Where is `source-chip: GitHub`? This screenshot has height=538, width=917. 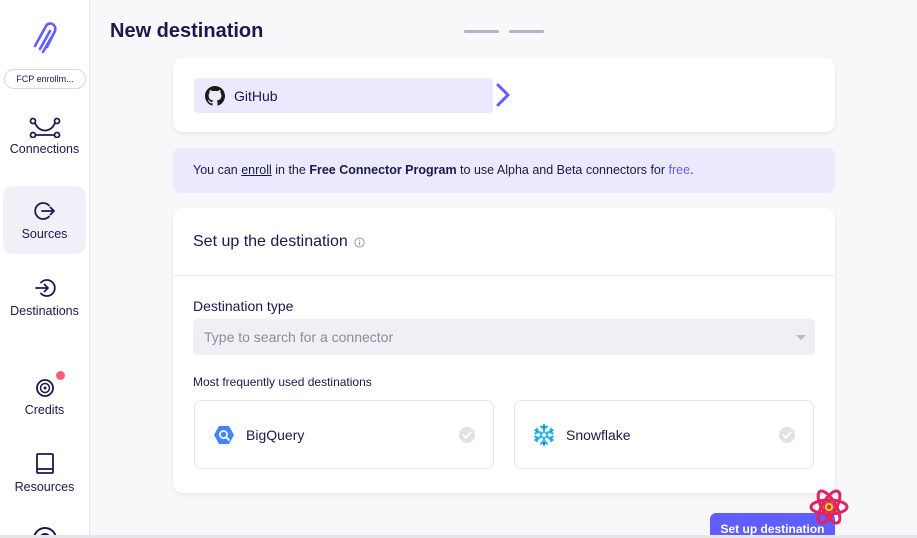
source-chip: GitHub is located at coordinates (343, 95).